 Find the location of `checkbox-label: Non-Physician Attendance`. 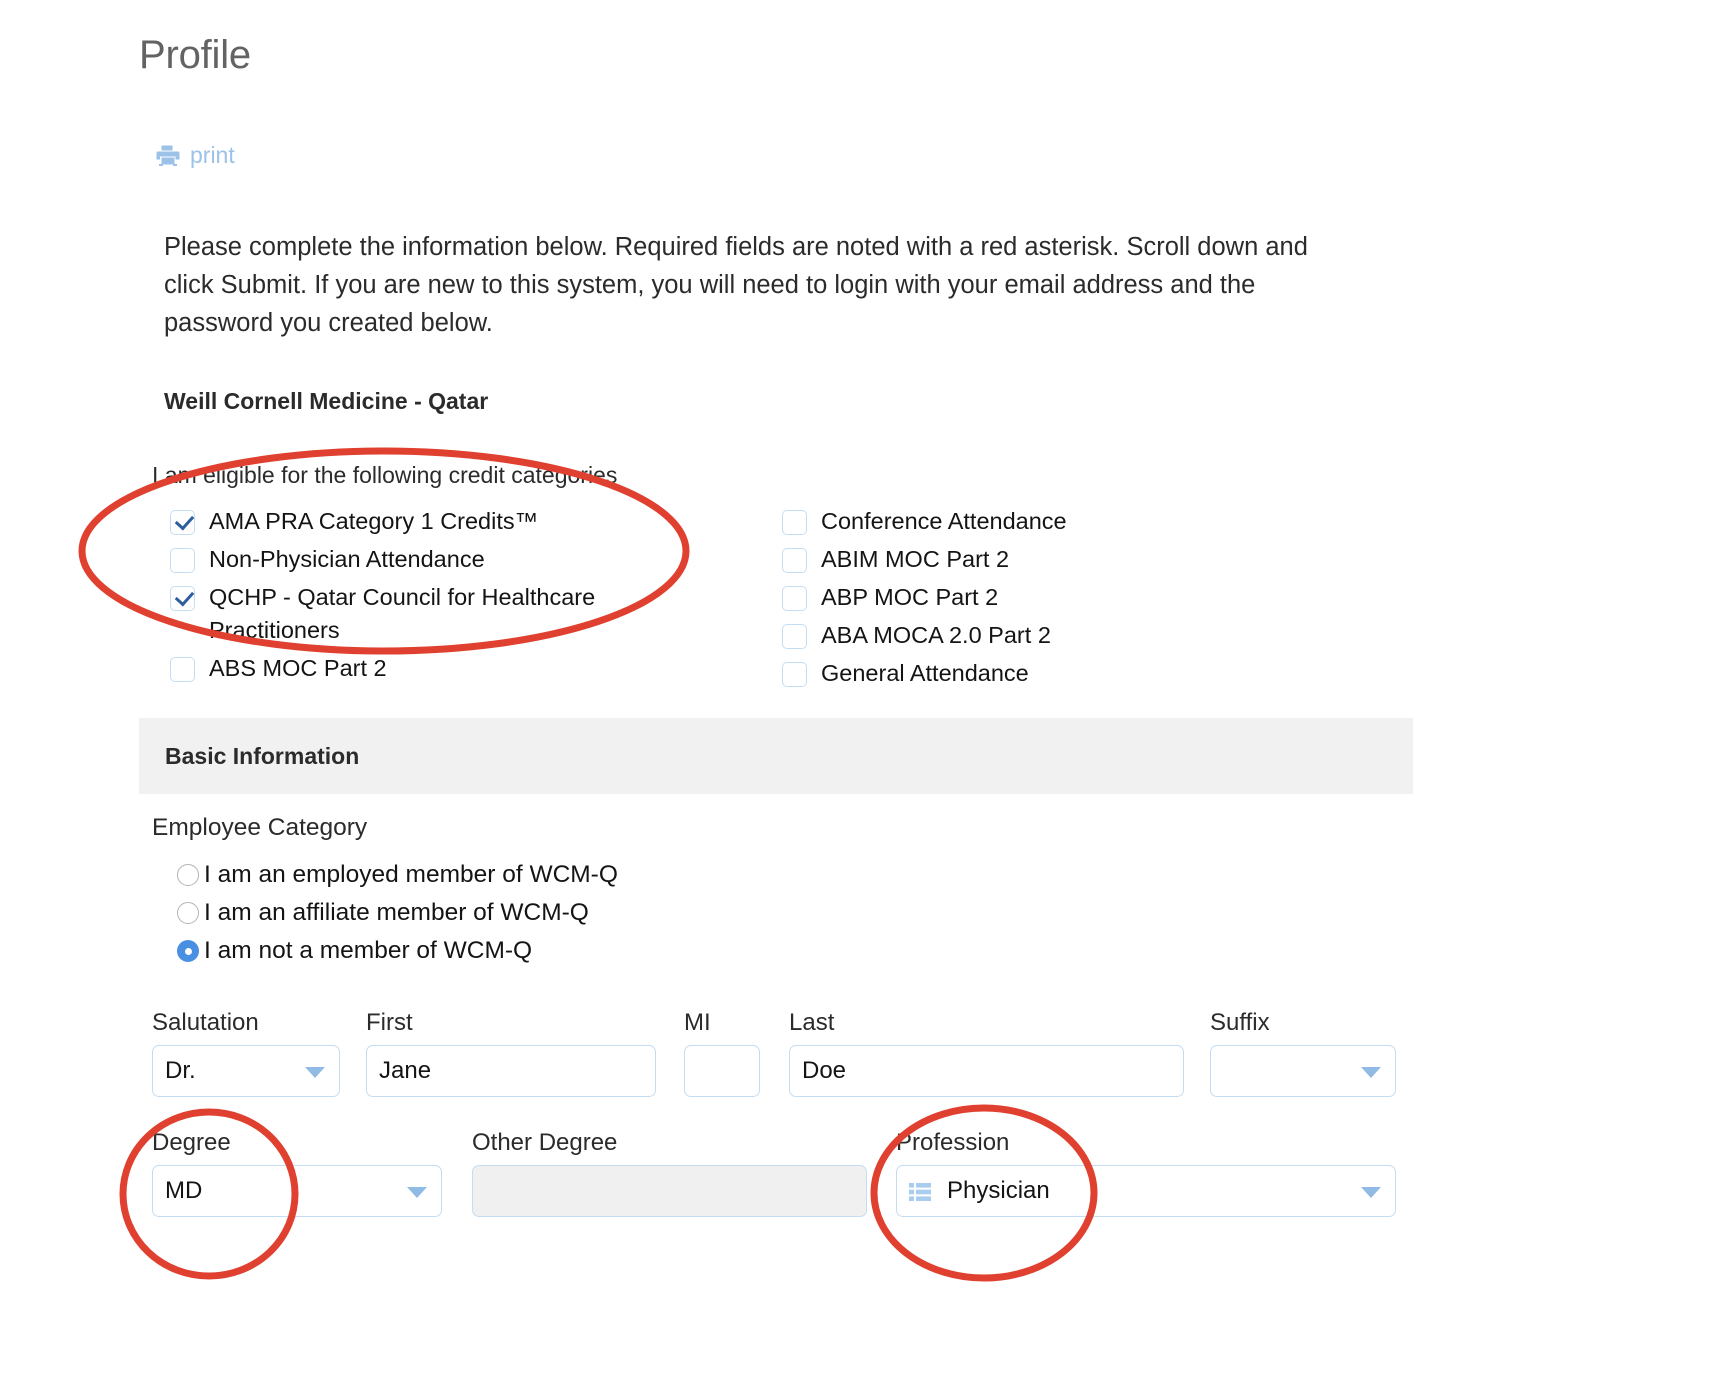

checkbox-label: Non-Physician Attendance is located at coordinates (347, 559).